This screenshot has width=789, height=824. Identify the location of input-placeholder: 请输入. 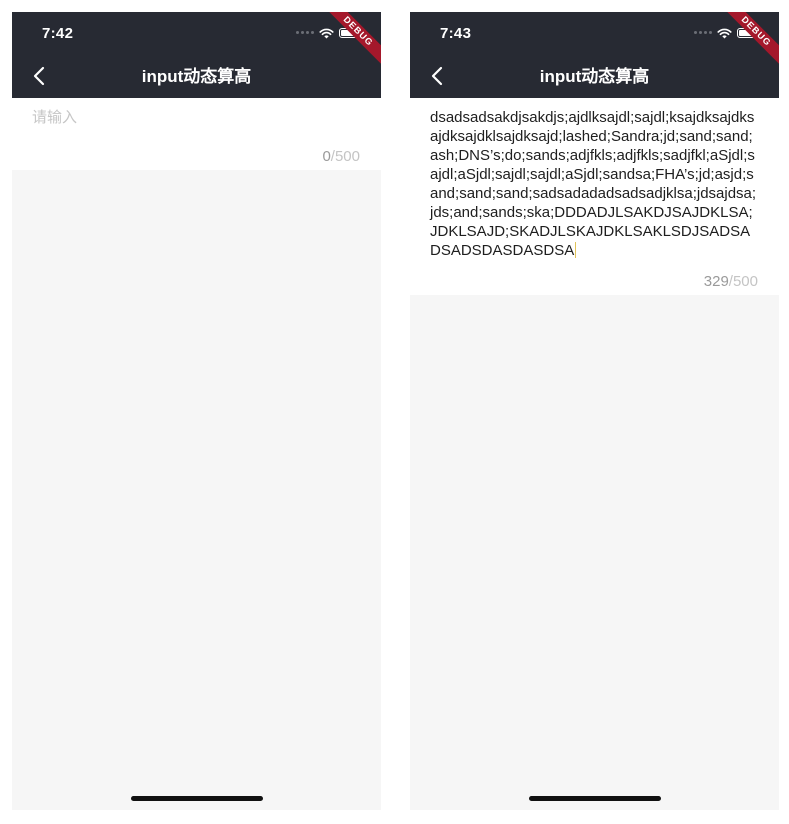
(55, 117).